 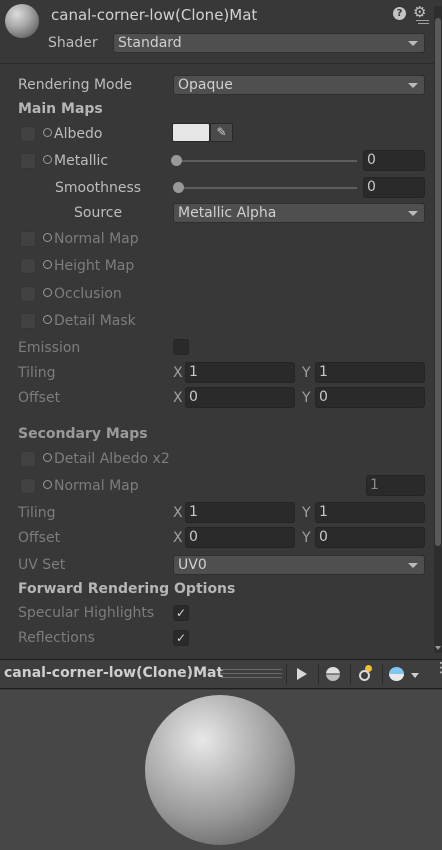 I want to click on uv-set-label: UV Set, so click(x=42, y=565).